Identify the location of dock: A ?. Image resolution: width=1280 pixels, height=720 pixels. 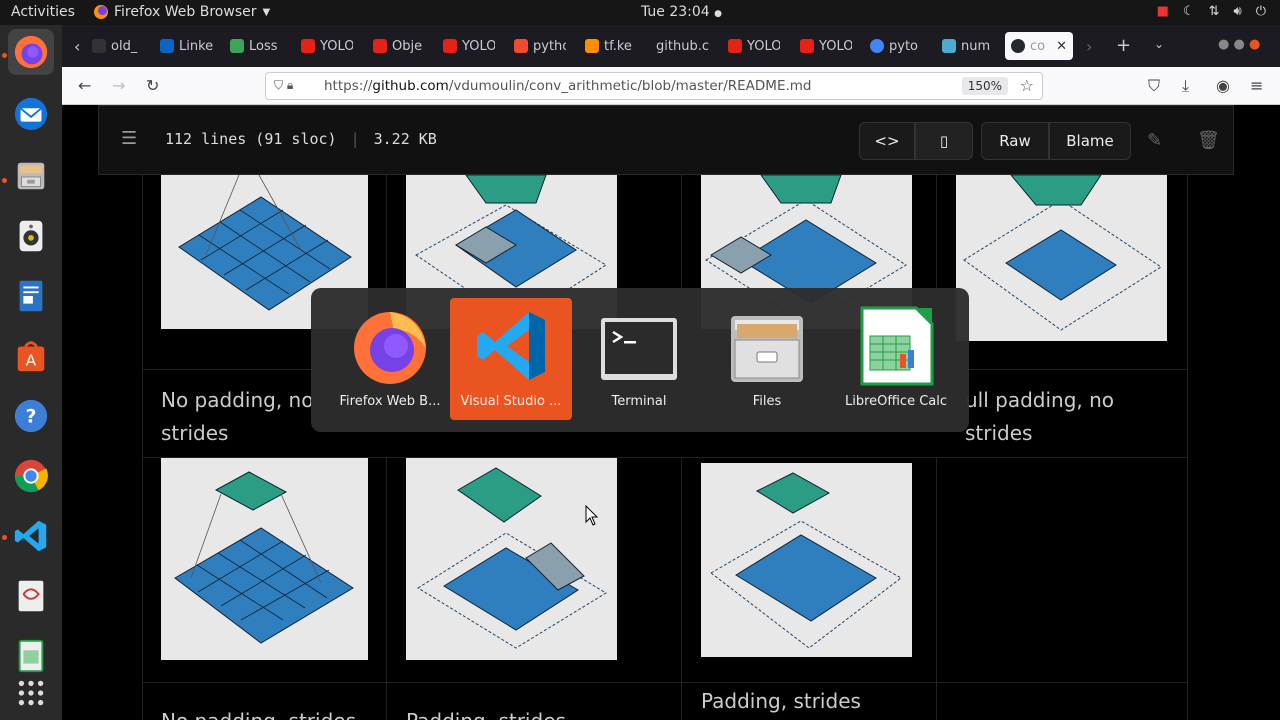
(31, 372).